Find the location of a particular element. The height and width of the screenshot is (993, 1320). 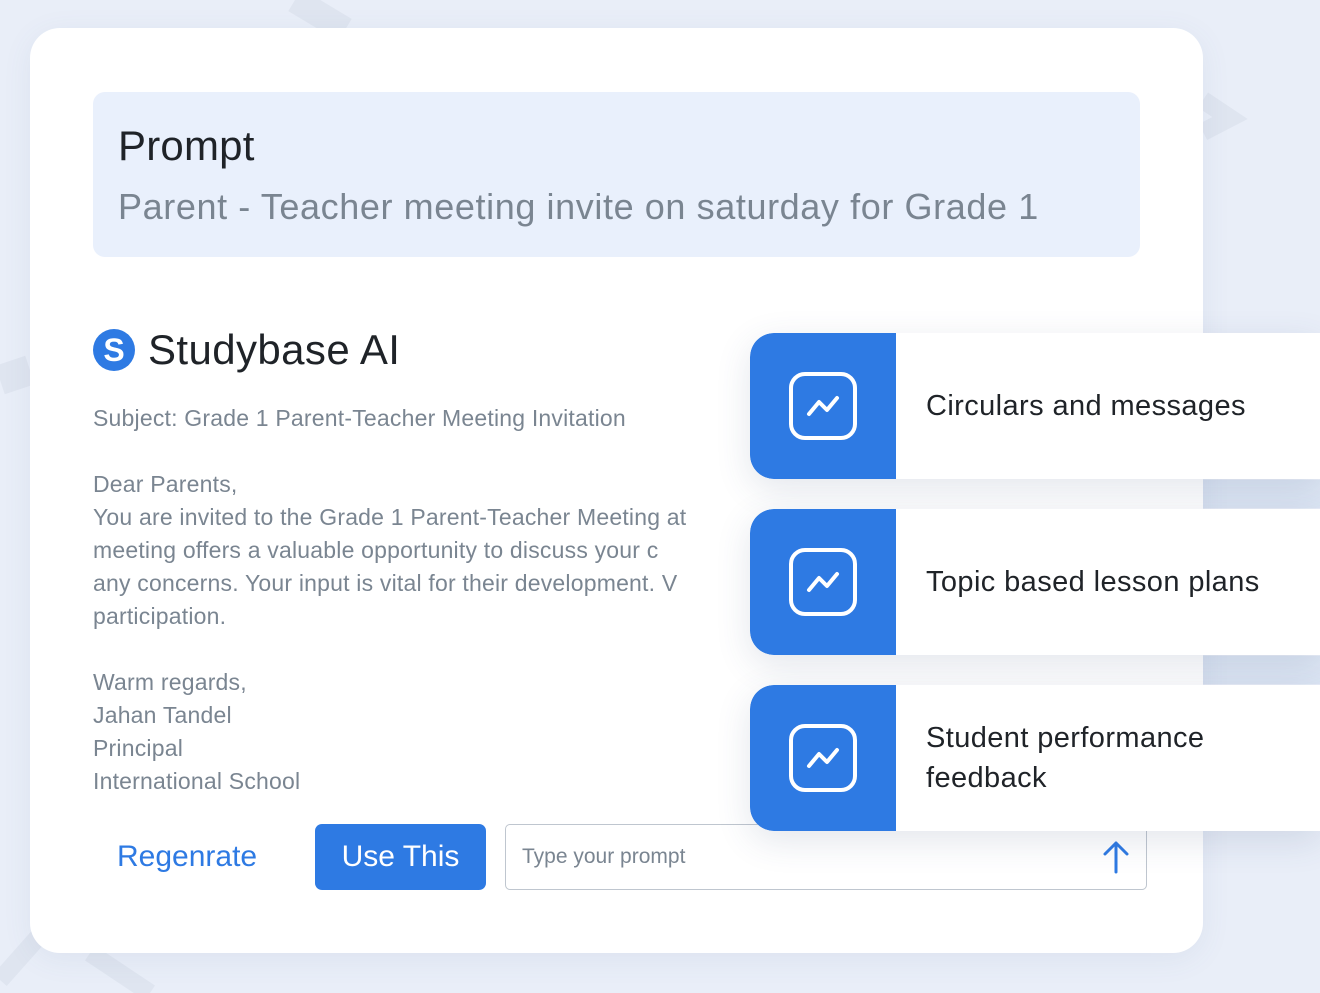

feature-label: Topic based lesson plans is located at coordinates (1093, 582).